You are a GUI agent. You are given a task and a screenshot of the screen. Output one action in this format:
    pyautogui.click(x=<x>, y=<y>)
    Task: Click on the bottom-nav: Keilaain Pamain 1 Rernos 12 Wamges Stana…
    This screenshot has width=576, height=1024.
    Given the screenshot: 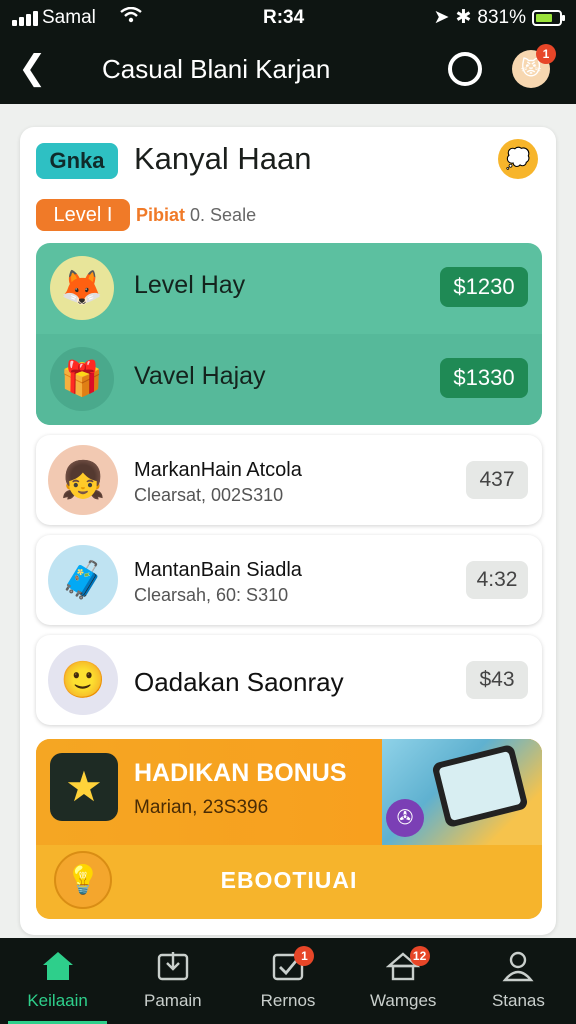 What is the action you would take?
    pyautogui.click(x=288, y=981)
    